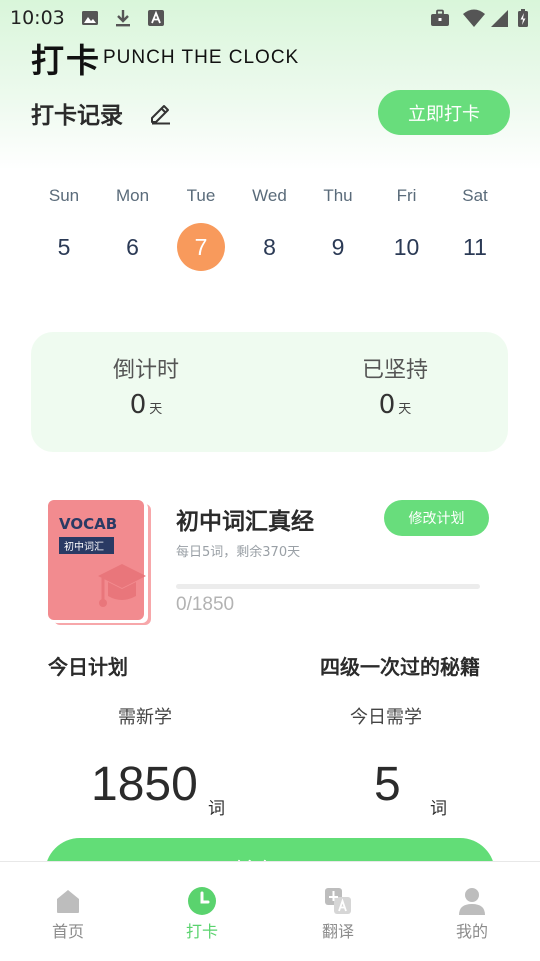 Image resolution: width=540 pixels, height=961 pixels. I want to click on signal-icon, so click(499, 18).